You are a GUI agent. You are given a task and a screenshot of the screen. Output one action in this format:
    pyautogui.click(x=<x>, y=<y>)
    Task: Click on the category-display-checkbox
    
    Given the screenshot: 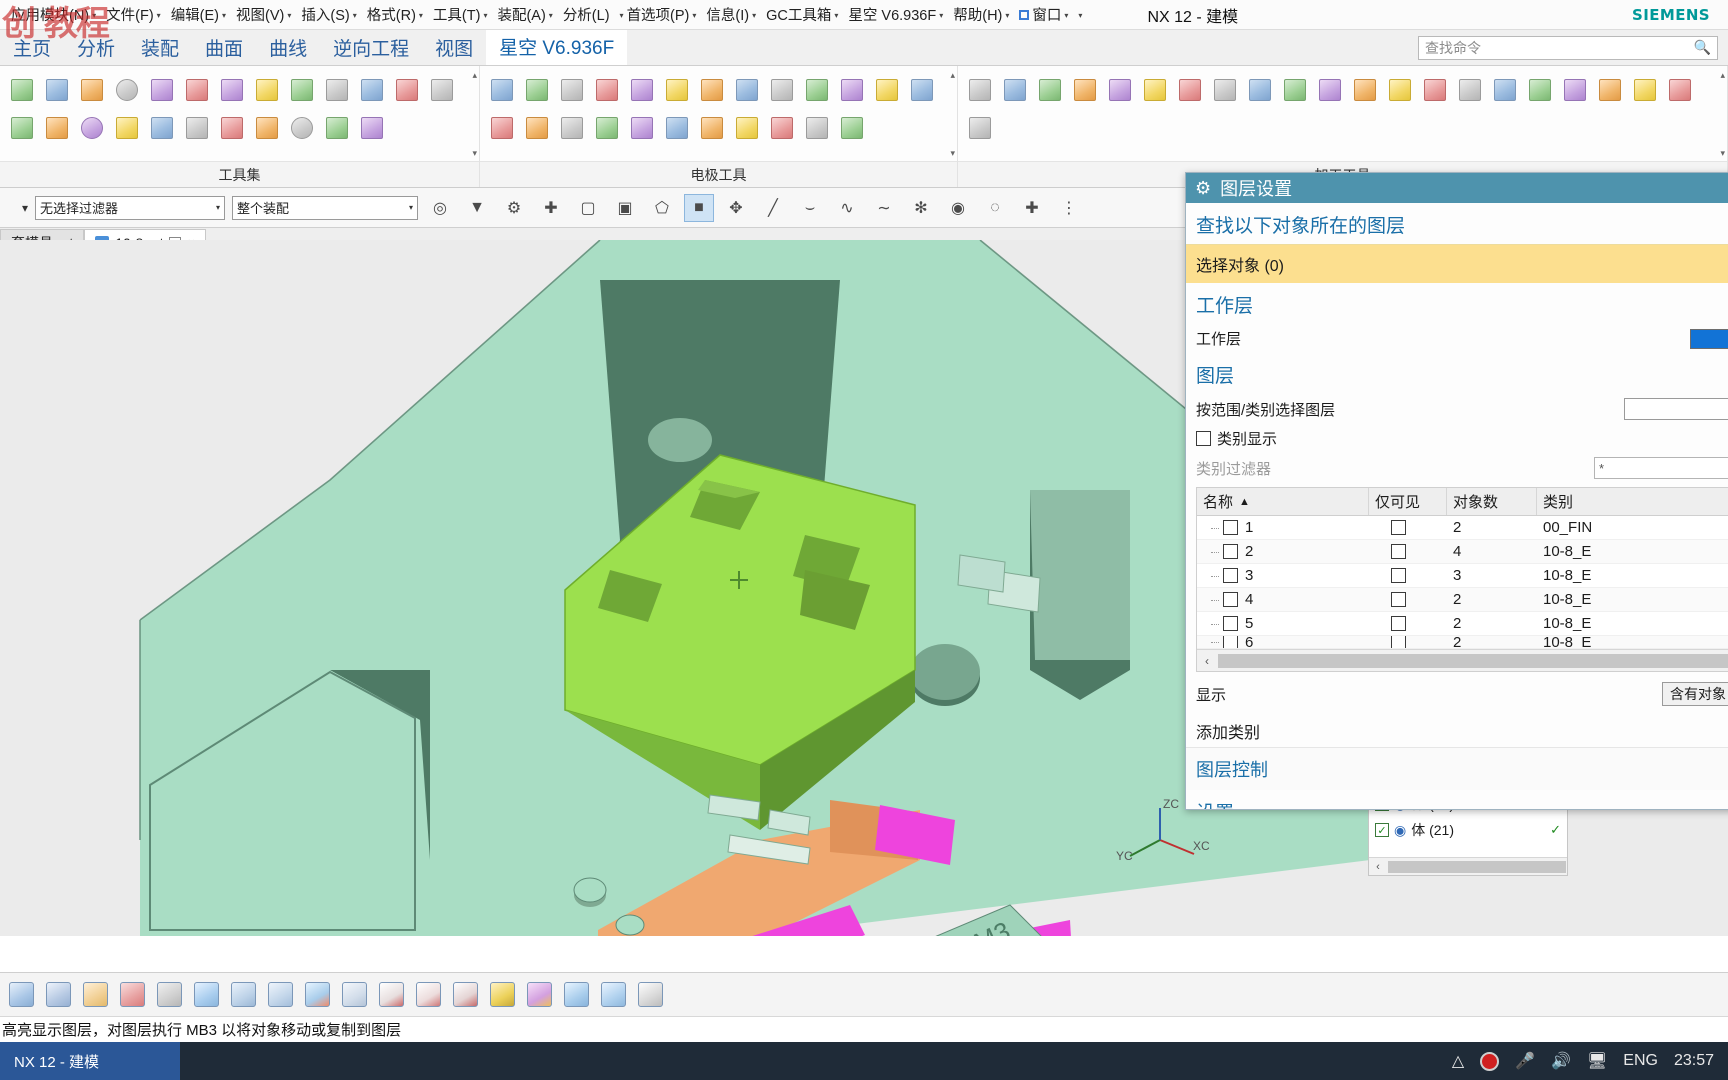 What is the action you would take?
    pyautogui.click(x=1203, y=438)
    